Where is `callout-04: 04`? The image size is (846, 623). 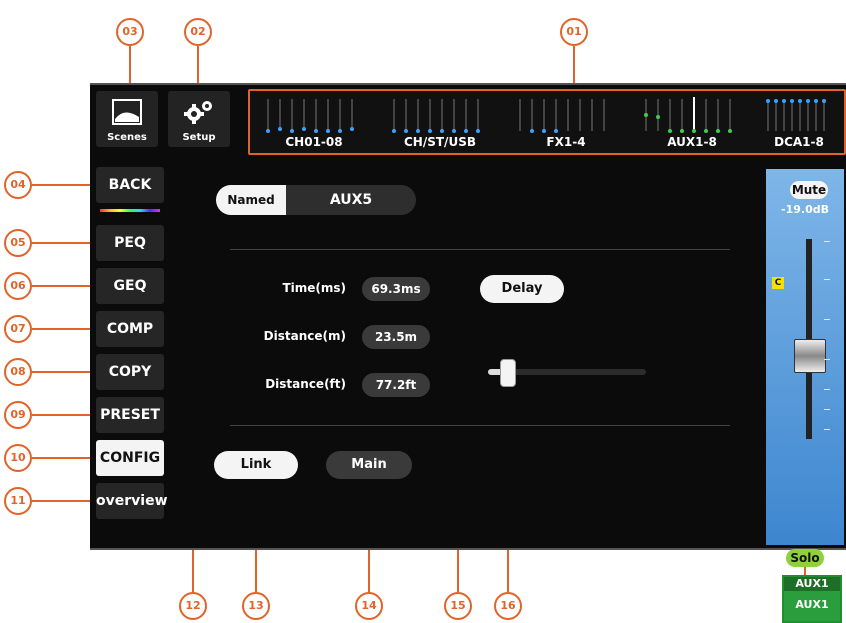 callout-04: 04 is located at coordinates (18, 185).